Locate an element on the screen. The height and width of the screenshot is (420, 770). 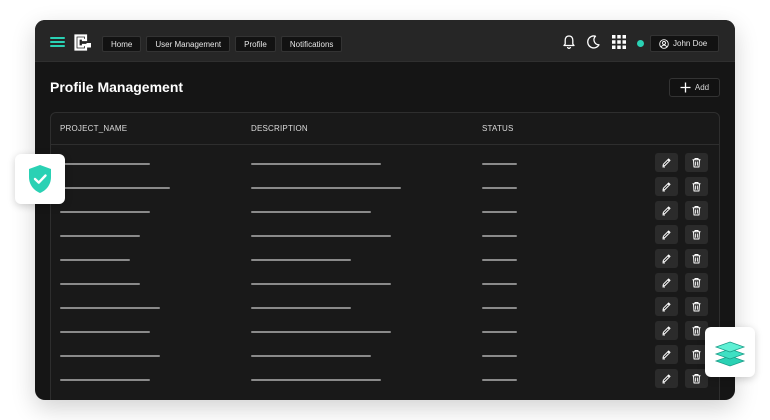
plus-icon is located at coordinates (685, 87).